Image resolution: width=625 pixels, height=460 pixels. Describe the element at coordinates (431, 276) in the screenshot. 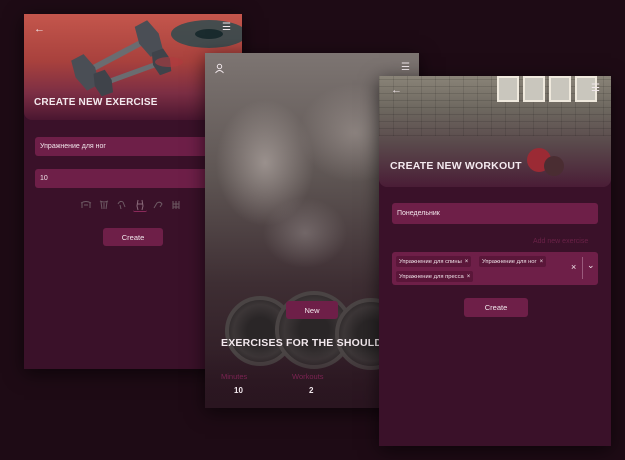

I see `tag-label: Упражнение для пресса` at that location.